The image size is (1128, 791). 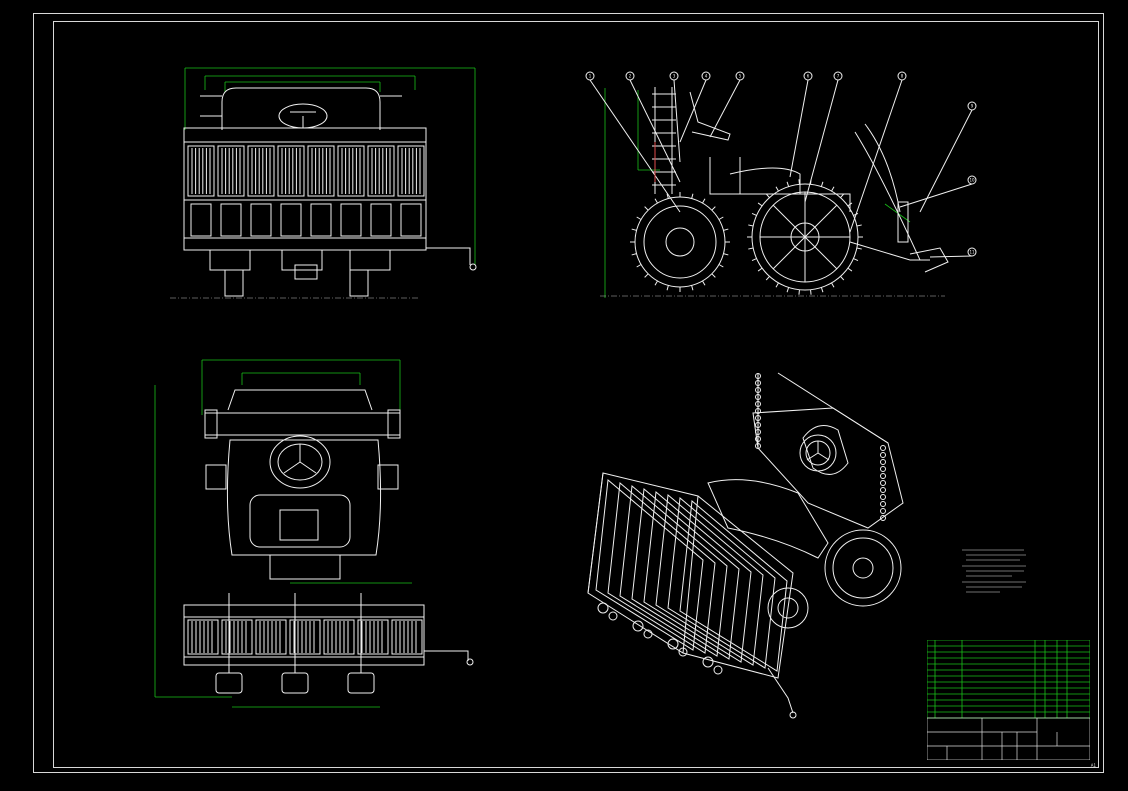 What do you see at coordinates (1008, 700) in the screenshot?
I see `title-block` at bounding box center [1008, 700].